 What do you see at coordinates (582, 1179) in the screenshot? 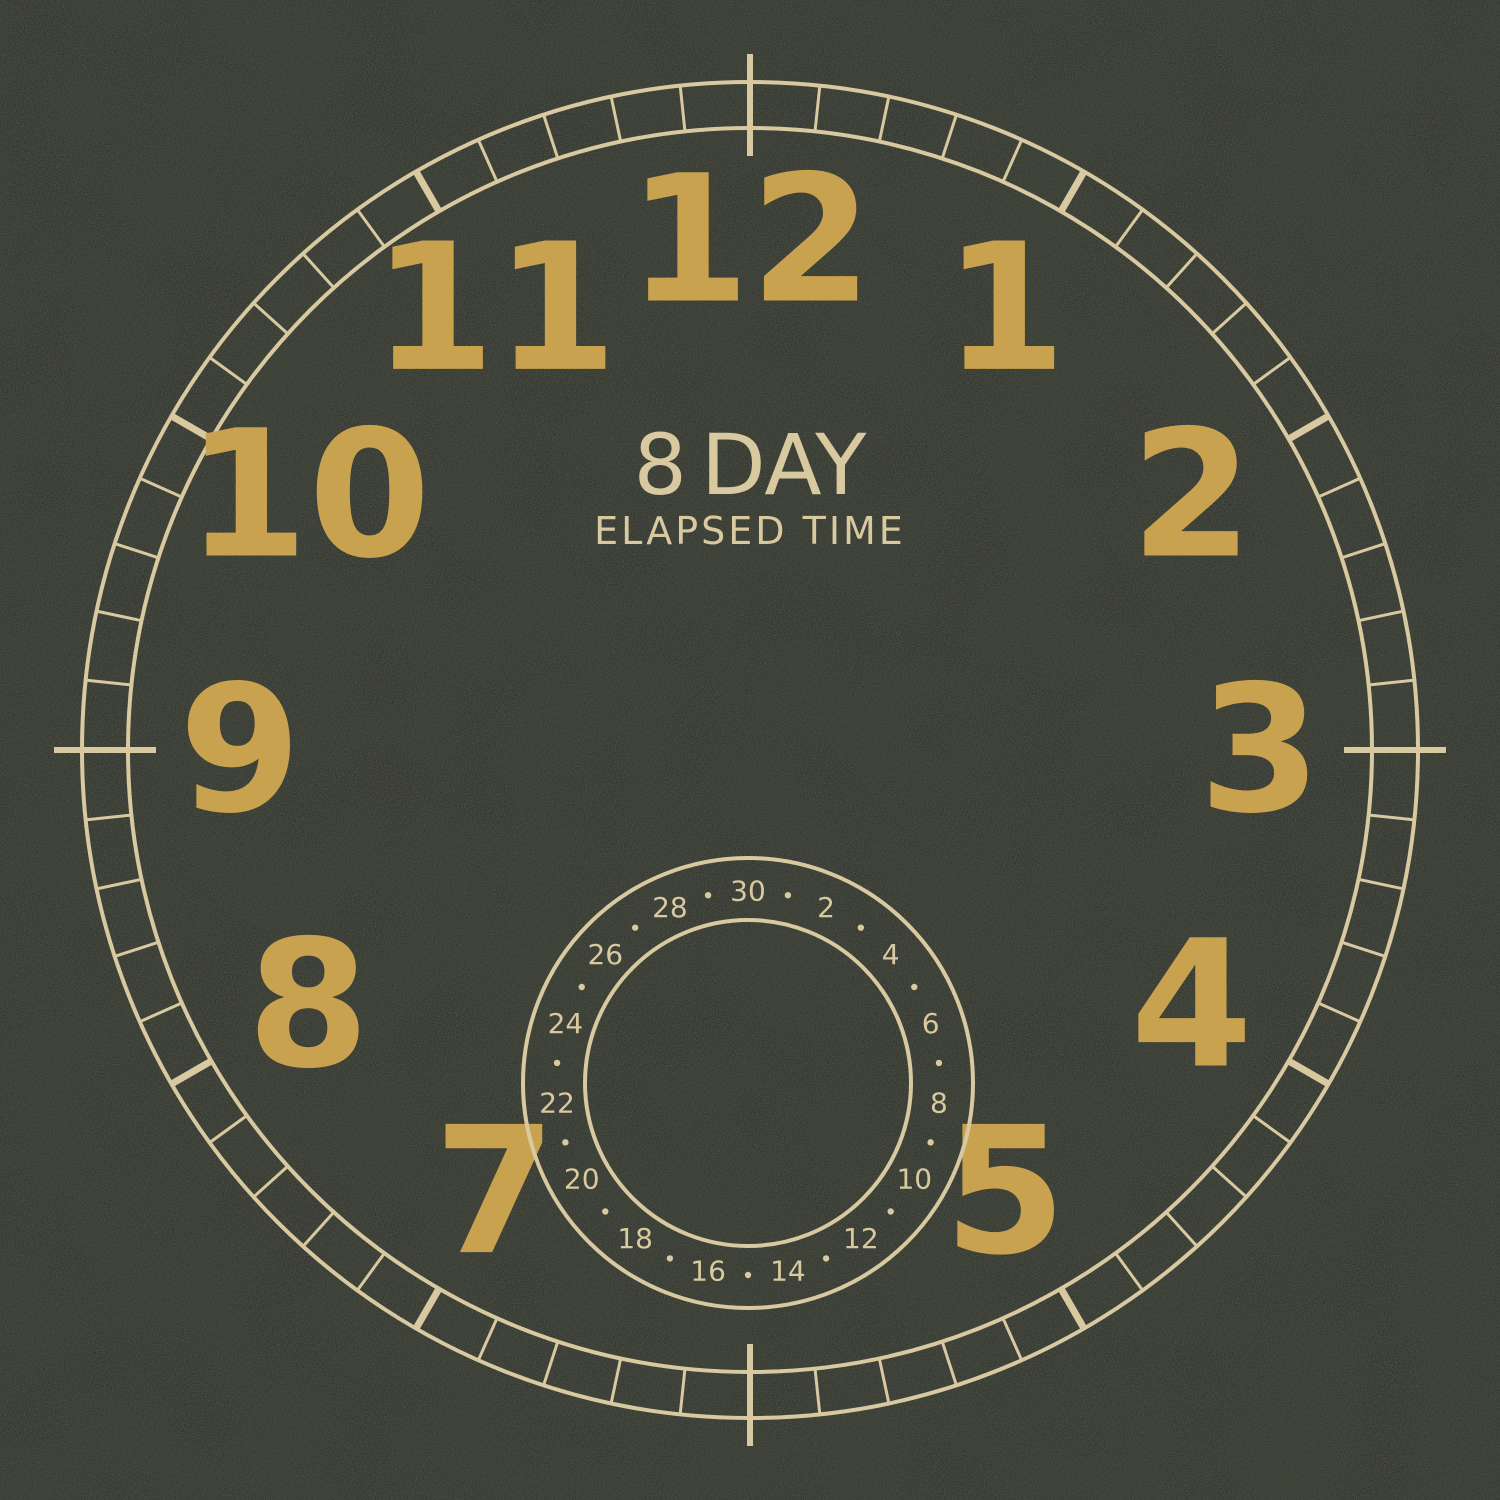
I see `subdial-number-20: 20` at bounding box center [582, 1179].